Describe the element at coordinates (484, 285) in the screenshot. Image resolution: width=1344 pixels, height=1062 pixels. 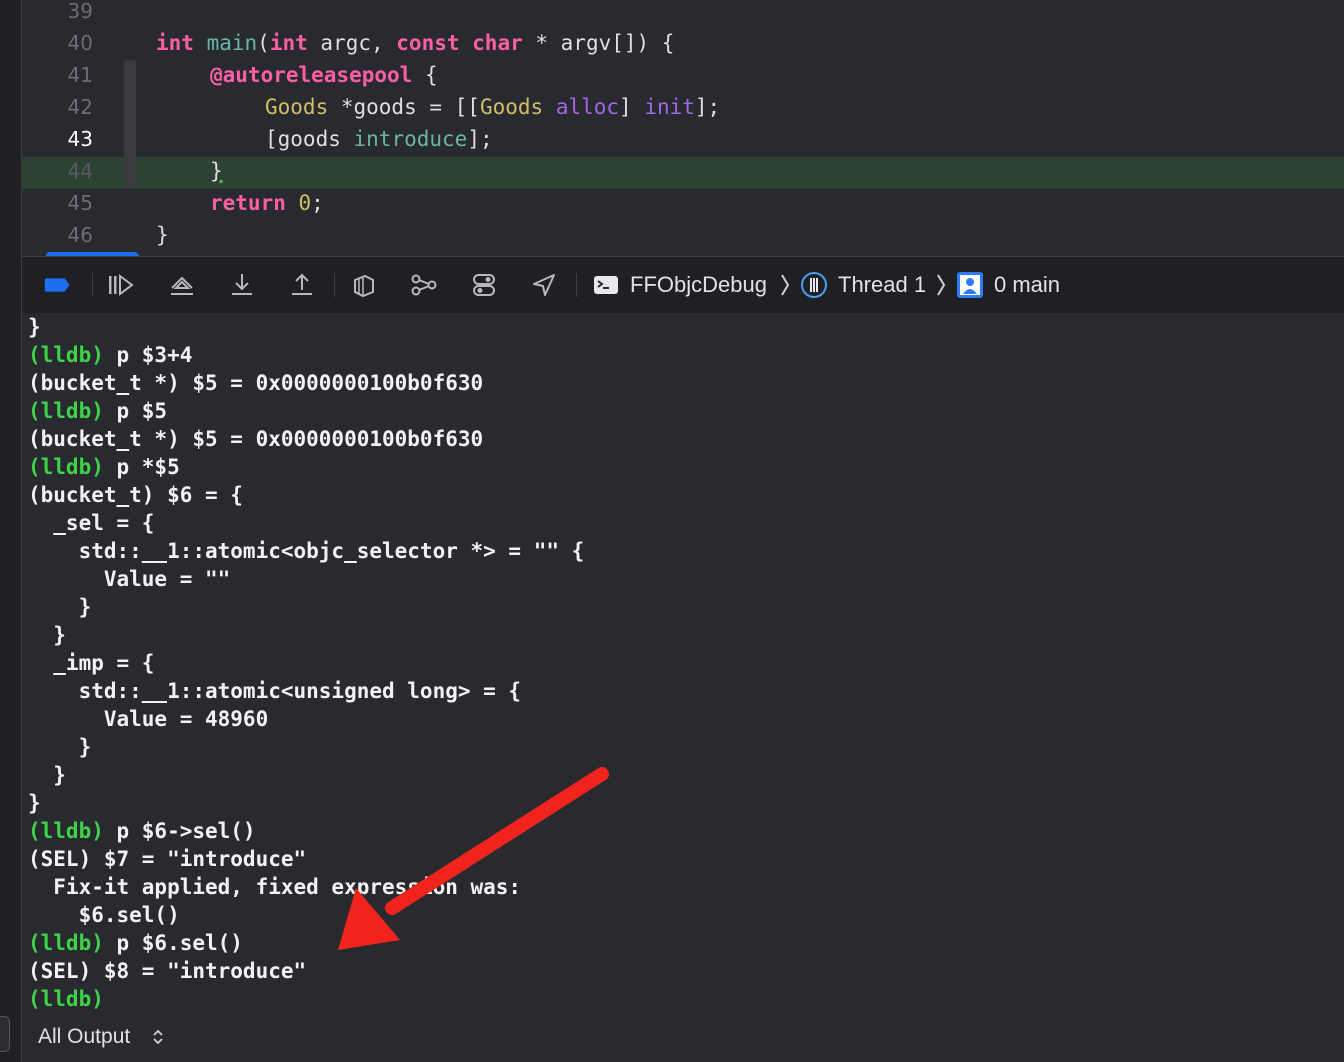
I see `environment-overrides-icon` at that location.